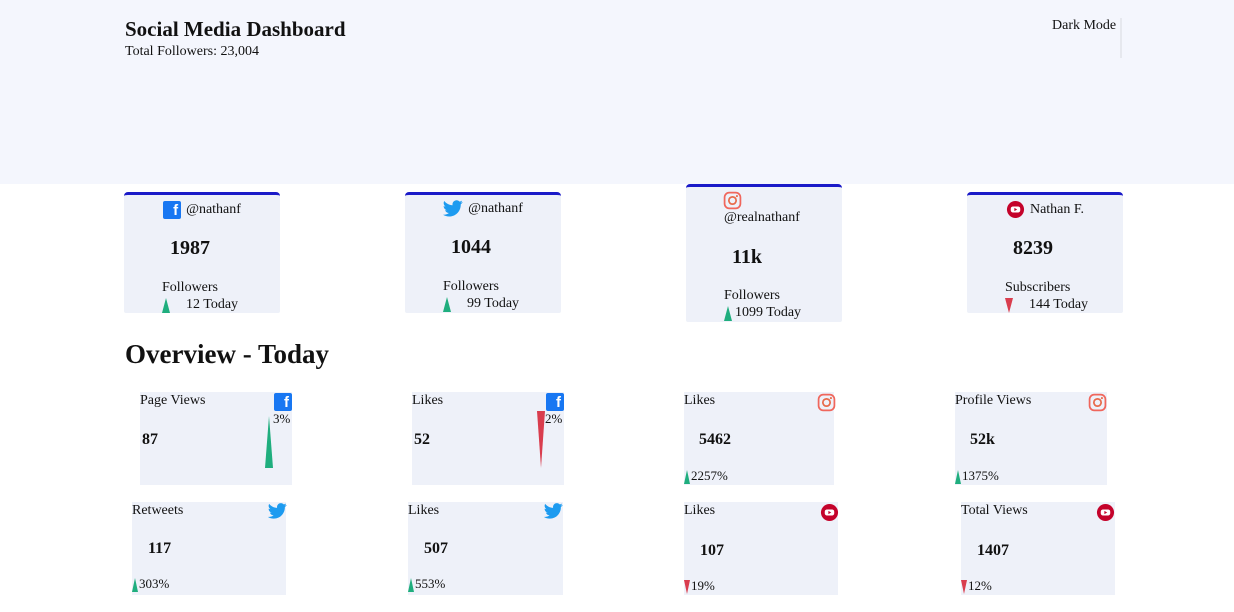 The width and height of the screenshot is (1234, 612). Describe the element at coordinates (1031, 438) in the screenshot. I see `overview-card-instagram-profile-views: Profile Views 52k 1375%` at that location.